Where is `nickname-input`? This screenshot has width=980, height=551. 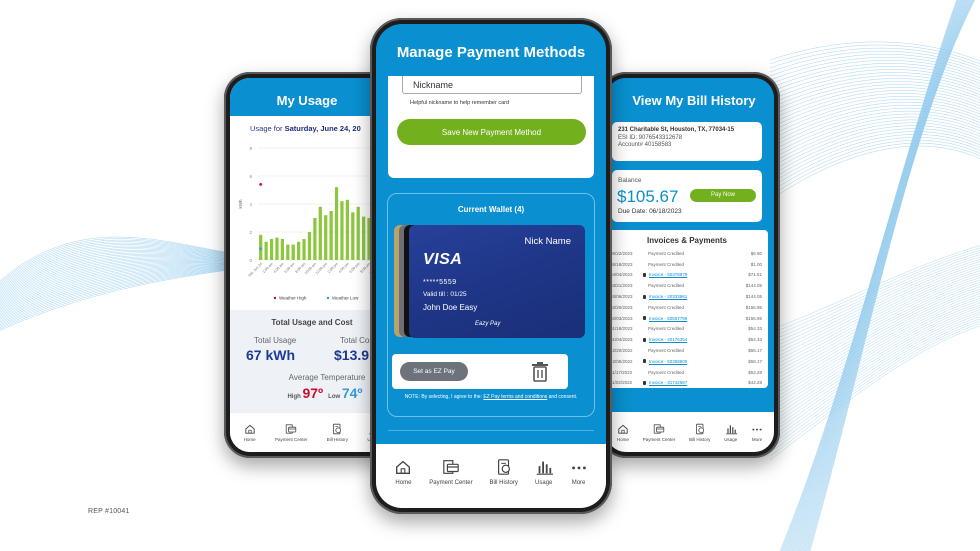
nickname-input is located at coordinates (492, 85).